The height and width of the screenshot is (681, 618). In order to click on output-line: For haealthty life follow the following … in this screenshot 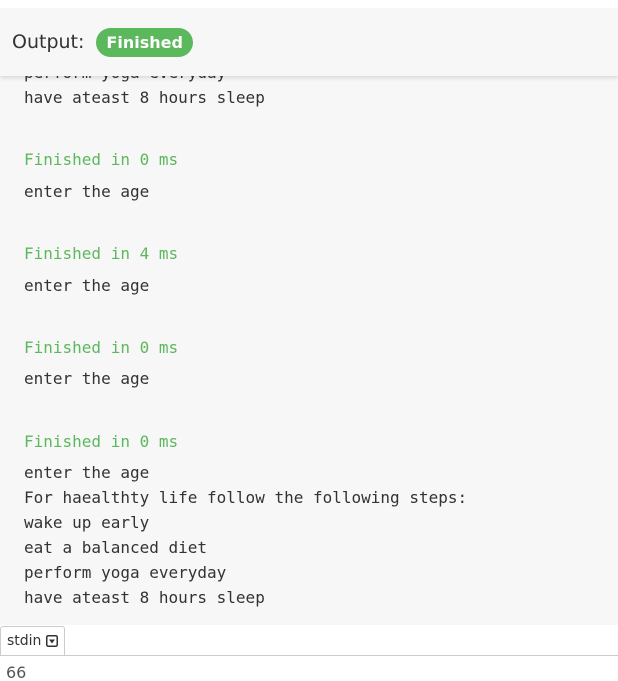, I will do `click(246, 497)`.